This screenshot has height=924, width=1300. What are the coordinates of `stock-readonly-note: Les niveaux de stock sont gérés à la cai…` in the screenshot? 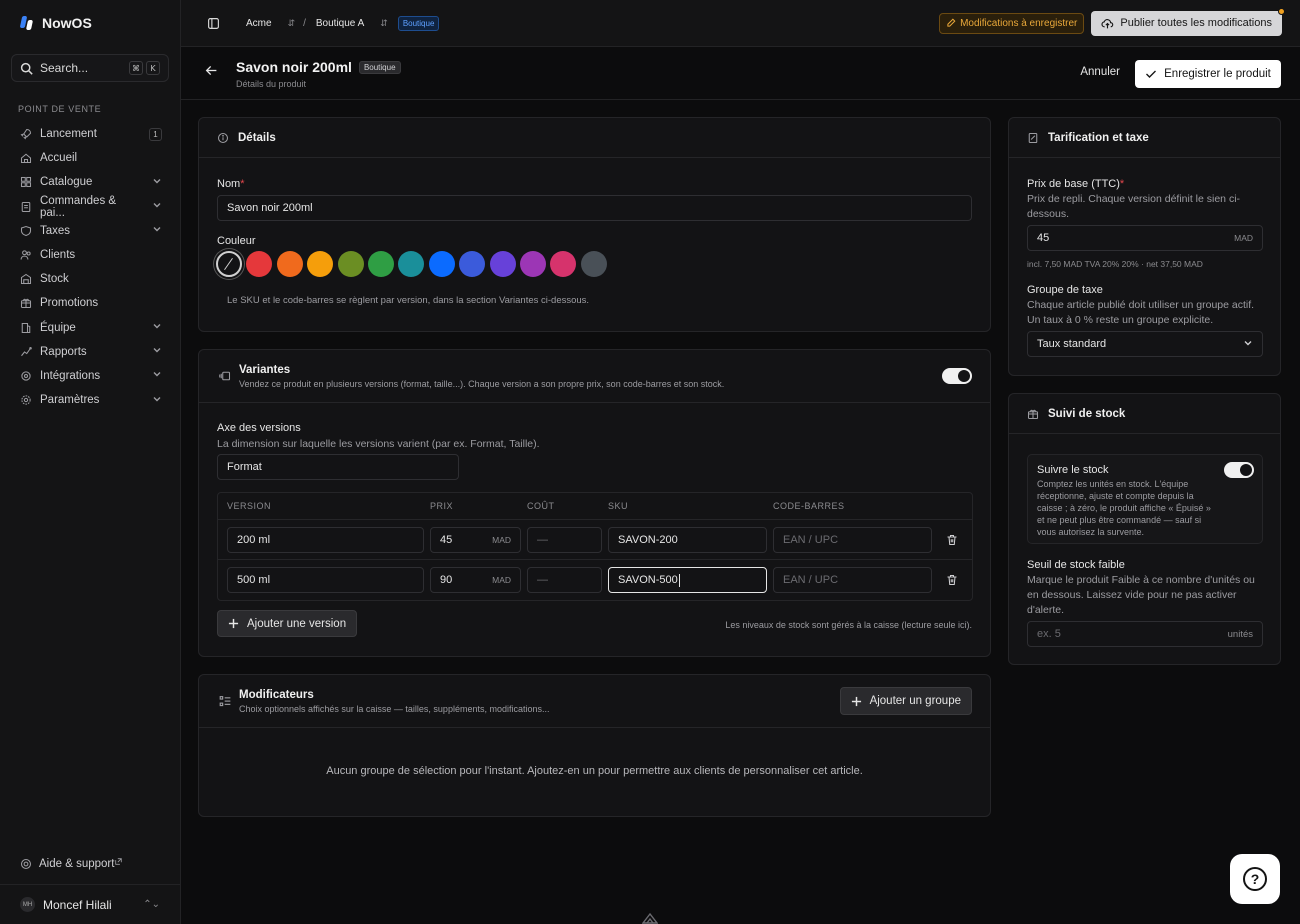 It's located at (848, 625).